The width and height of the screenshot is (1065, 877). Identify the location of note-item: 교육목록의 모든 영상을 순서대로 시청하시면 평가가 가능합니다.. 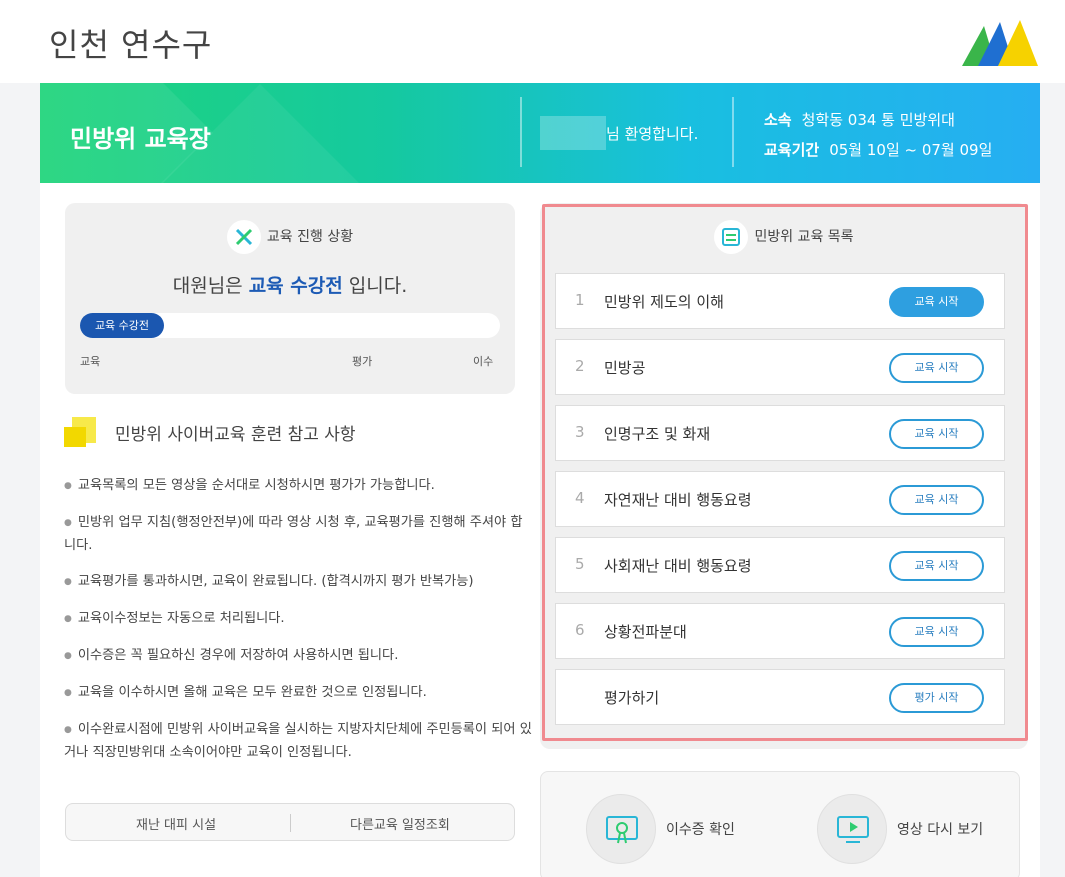
(299, 486).